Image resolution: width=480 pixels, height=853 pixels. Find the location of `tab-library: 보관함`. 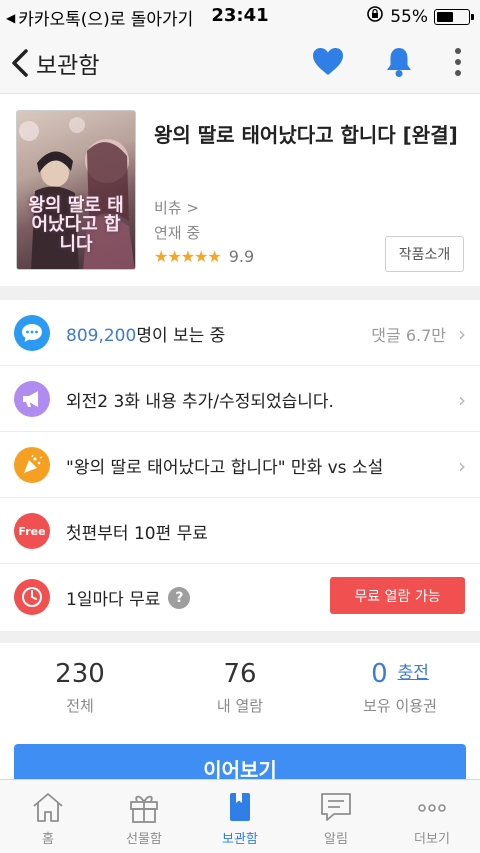

tab-library: 보관함 is located at coordinates (240, 816).